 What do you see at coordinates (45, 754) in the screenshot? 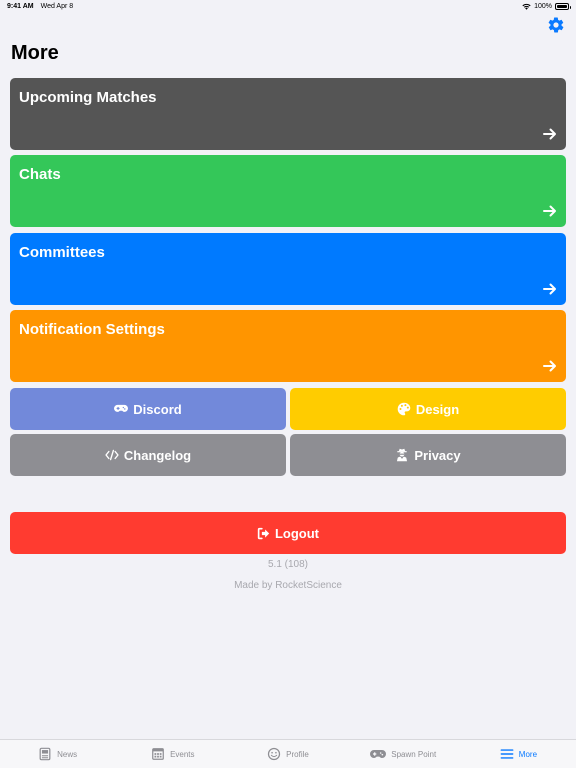
I see `newspaper-icon` at bounding box center [45, 754].